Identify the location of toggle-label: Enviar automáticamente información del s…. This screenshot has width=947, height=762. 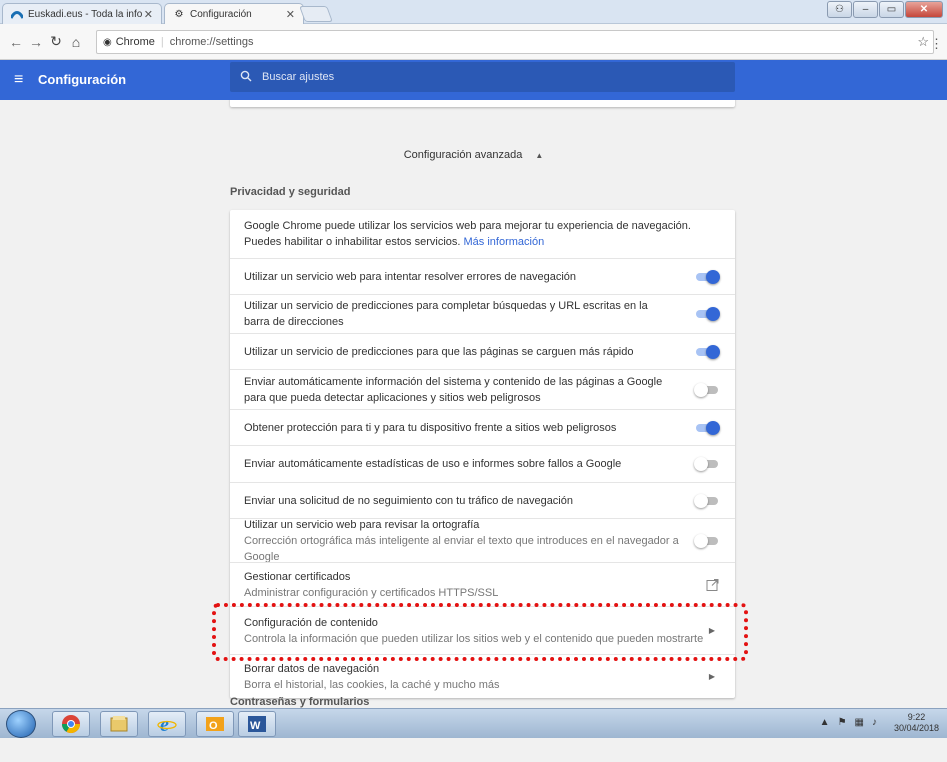
(453, 389).